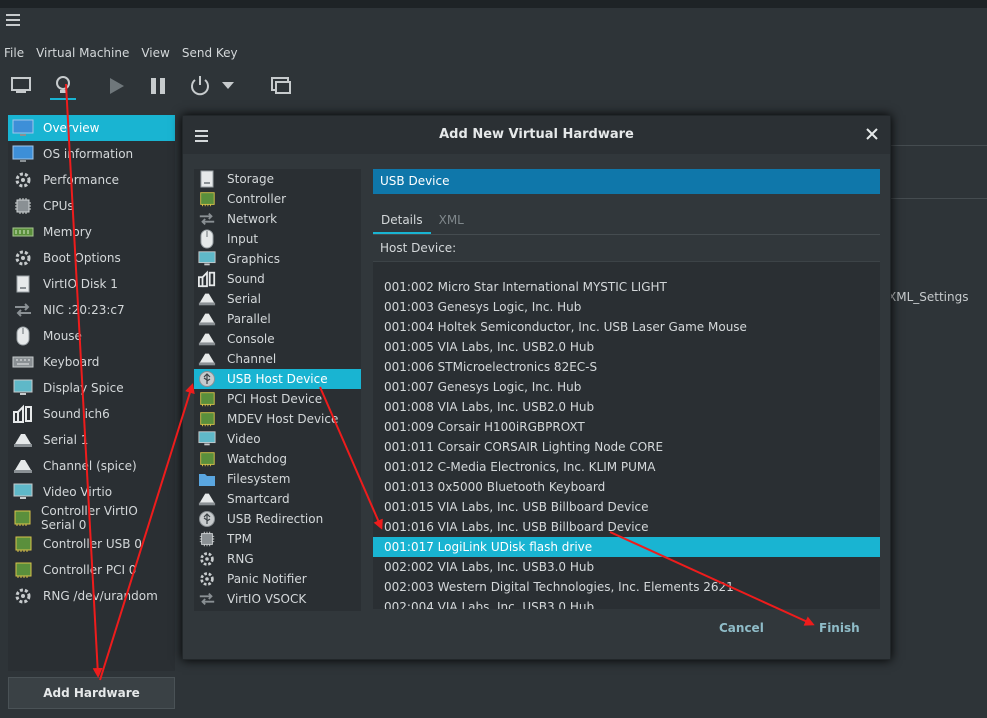  Describe the element at coordinates (626, 603) in the screenshot. I see `host-device-row: 002:004 VIA Labs, Inc. USB3.0 Hub` at that location.